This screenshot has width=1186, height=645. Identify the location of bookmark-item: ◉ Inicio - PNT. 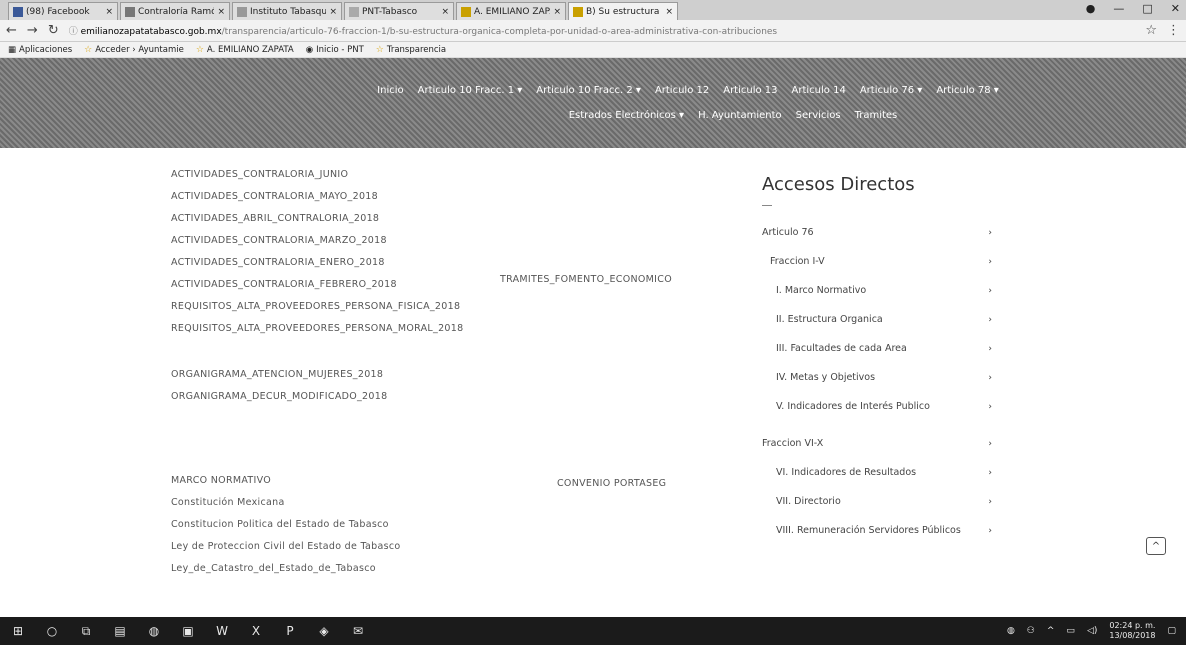
(335, 50).